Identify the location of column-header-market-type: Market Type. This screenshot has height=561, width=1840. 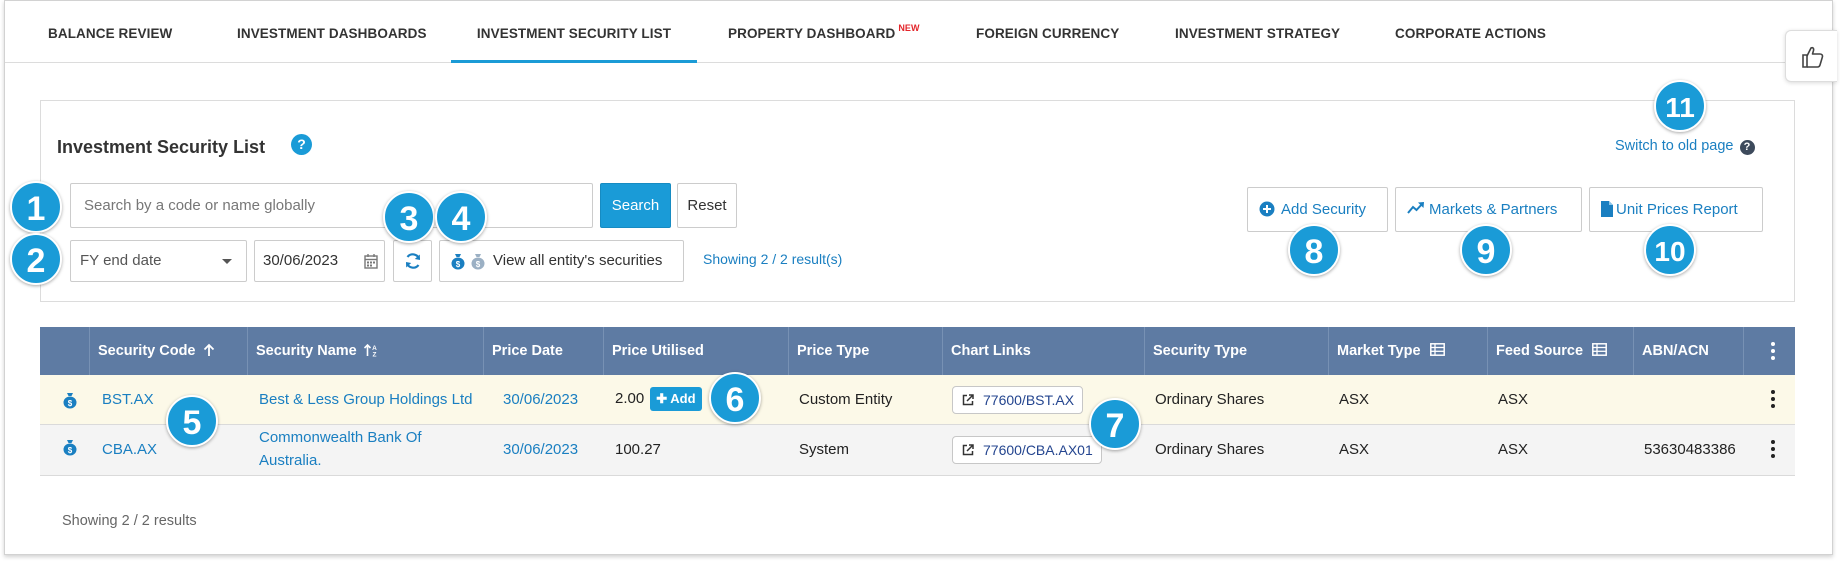
(1408, 351).